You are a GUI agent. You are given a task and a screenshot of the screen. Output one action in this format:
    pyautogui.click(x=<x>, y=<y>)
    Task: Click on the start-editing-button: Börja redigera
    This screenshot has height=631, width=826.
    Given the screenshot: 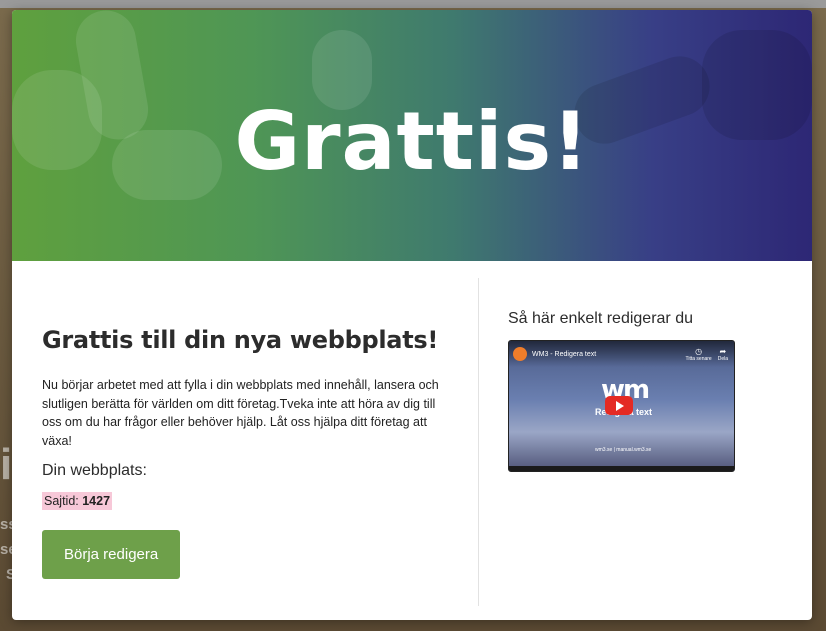 What is the action you would take?
    pyautogui.click(x=111, y=554)
    